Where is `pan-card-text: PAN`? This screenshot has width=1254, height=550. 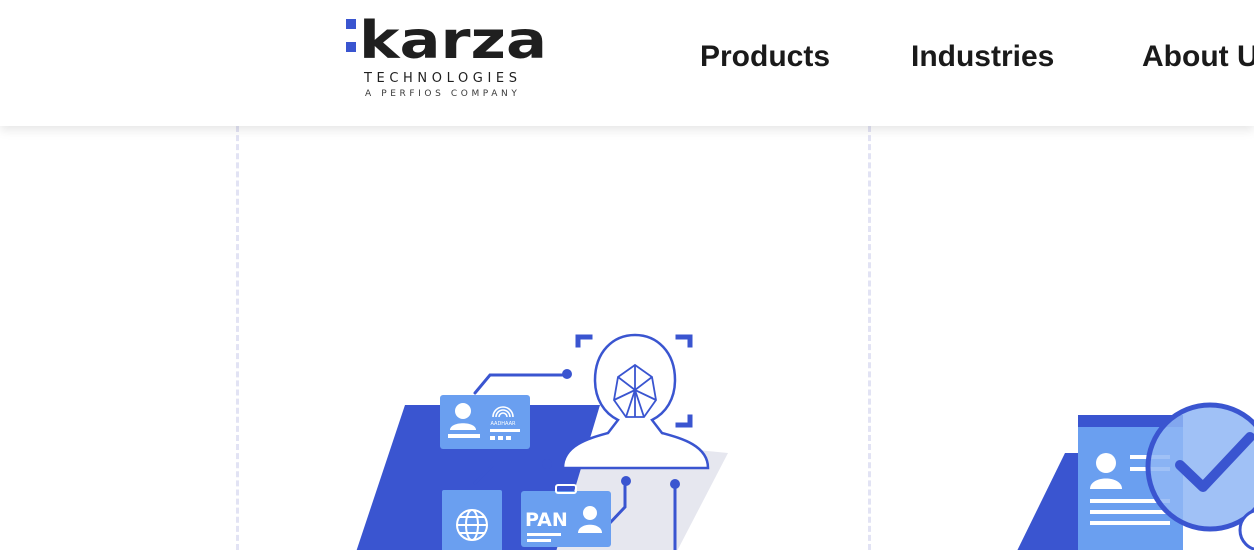
pan-card-text: PAN is located at coordinates (546, 520).